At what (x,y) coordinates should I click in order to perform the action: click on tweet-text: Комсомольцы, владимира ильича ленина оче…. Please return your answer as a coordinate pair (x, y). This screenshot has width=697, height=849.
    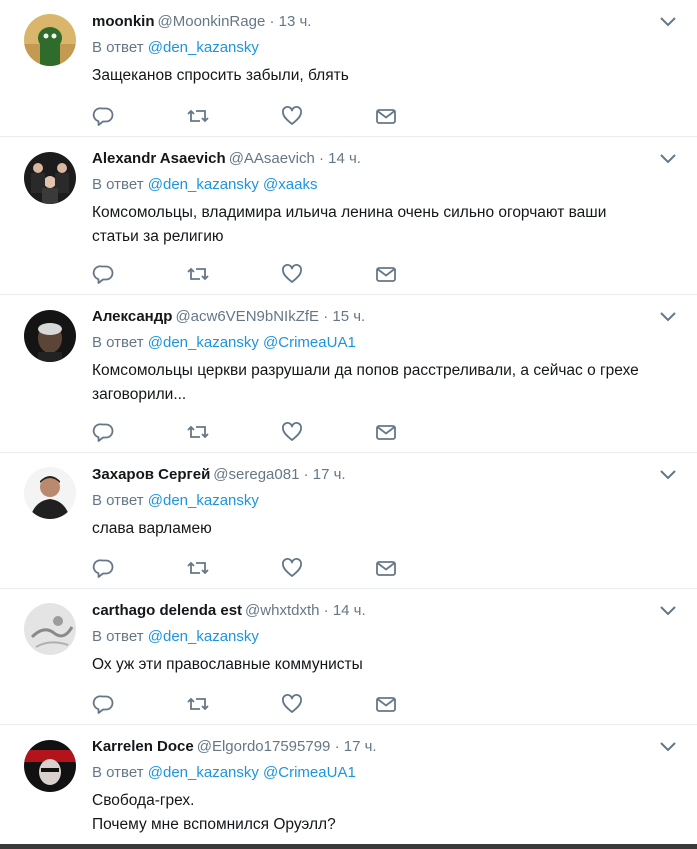
    Looking at the image, I should click on (382, 225).